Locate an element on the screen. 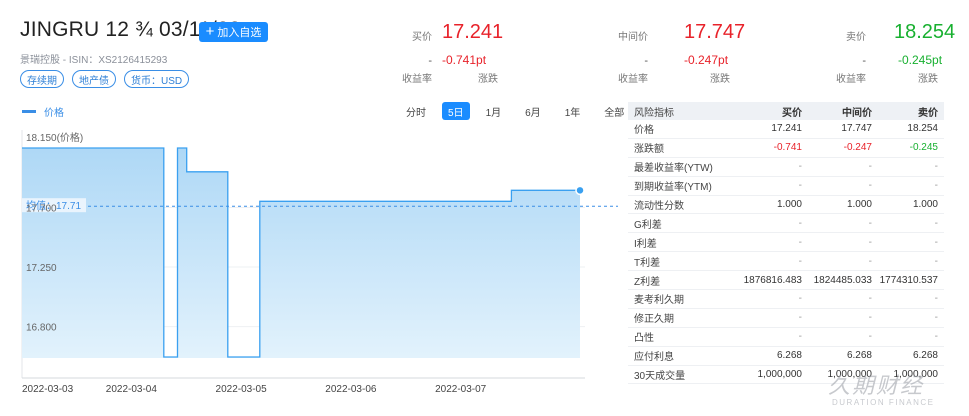 This screenshot has width=969, height=416. quote-mid-yield: - is located at coordinates (646, 61).